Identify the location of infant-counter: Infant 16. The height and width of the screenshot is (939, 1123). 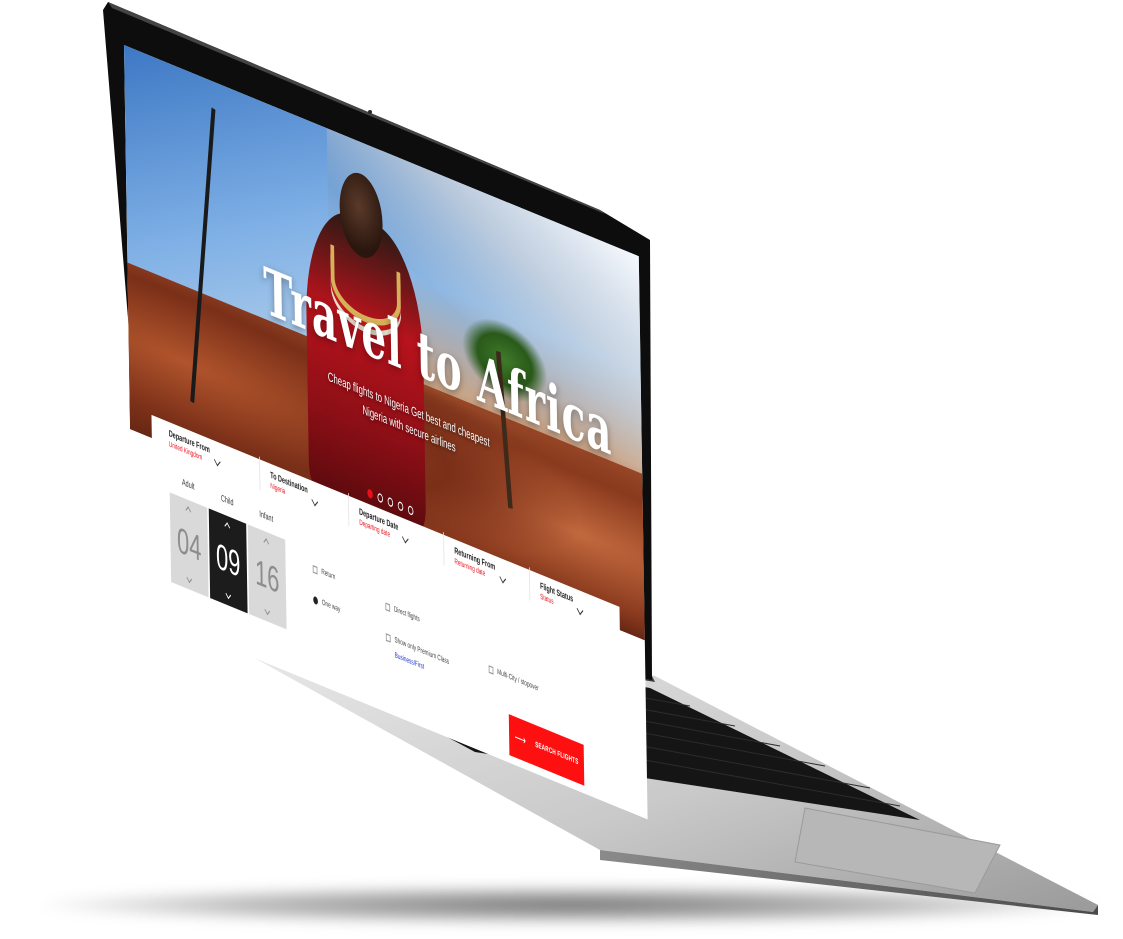
(267, 567).